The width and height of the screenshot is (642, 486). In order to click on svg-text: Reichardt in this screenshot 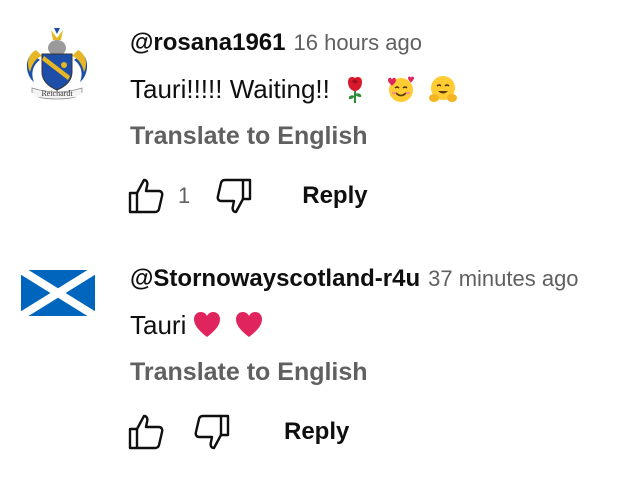, I will do `click(57, 93)`.